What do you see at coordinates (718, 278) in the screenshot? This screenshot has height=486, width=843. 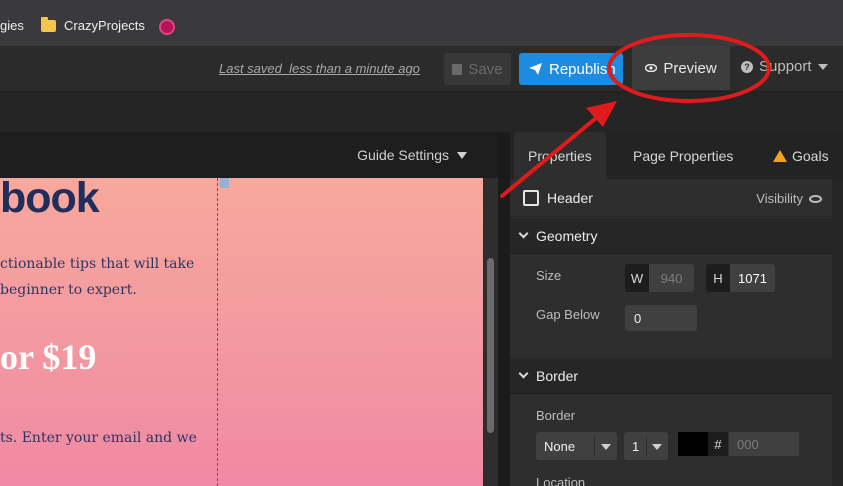 I see `height-tag: H` at bounding box center [718, 278].